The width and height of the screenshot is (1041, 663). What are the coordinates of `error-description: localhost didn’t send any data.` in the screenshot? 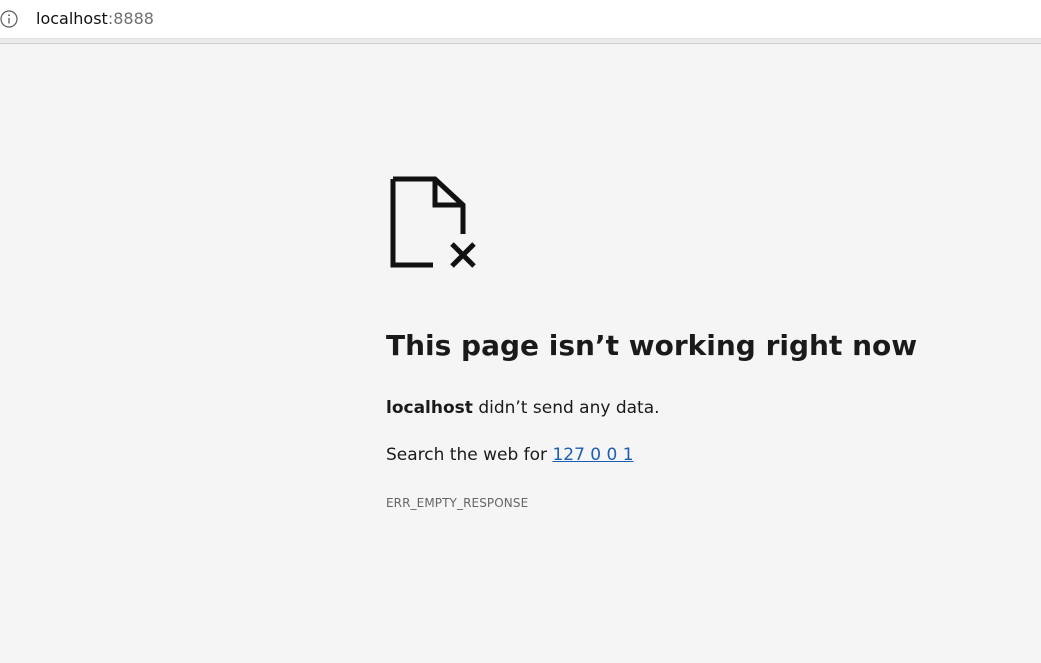 It's located at (523, 408).